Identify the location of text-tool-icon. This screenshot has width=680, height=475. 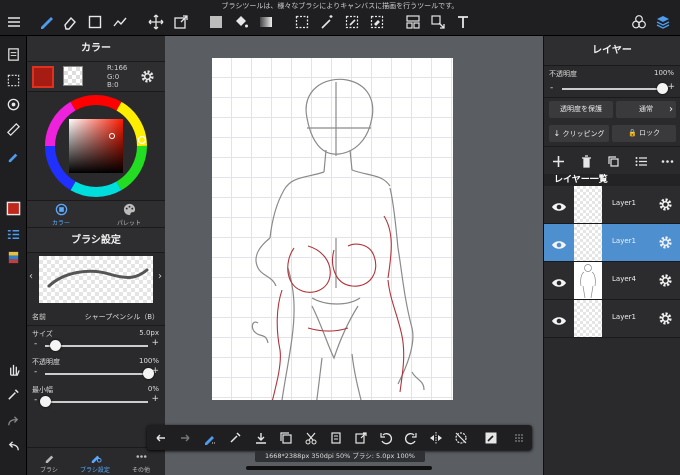
(463, 22).